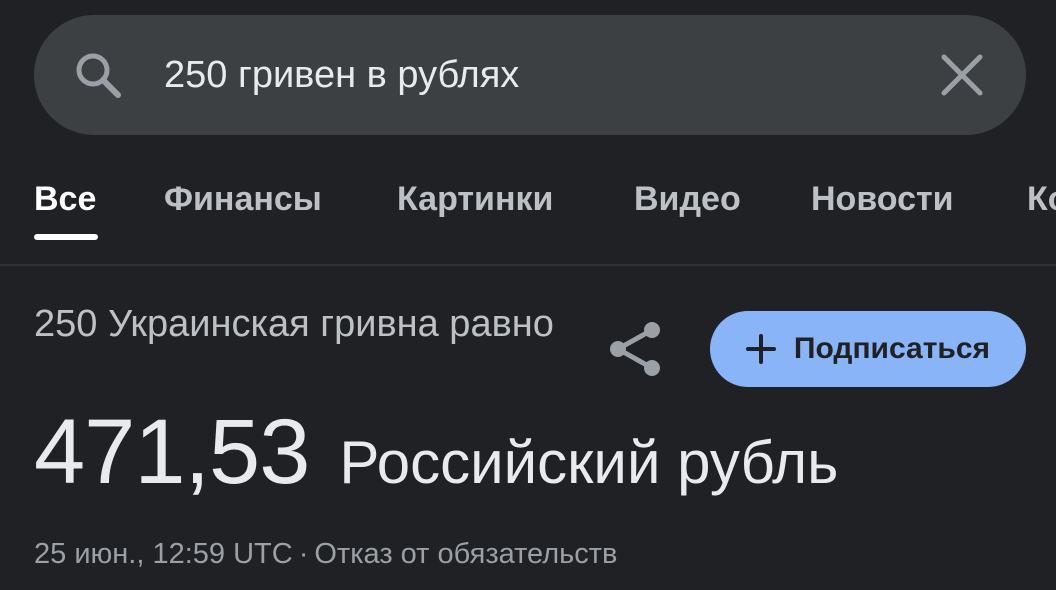  I want to click on rate-timestamp: 25 июн., 12:59 UTC, so click(163, 554).